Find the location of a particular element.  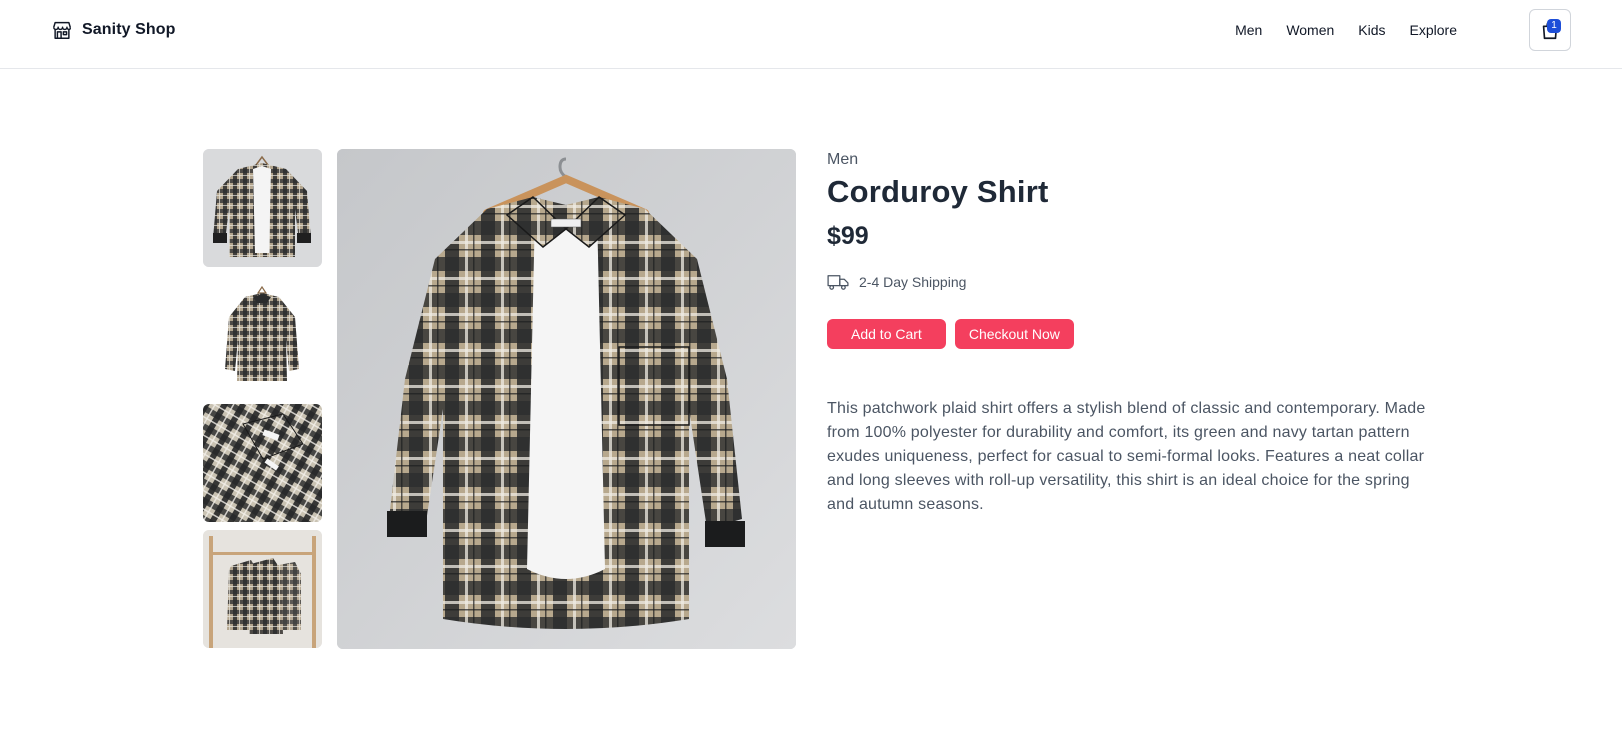

shirt-back-image is located at coordinates (262, 340).